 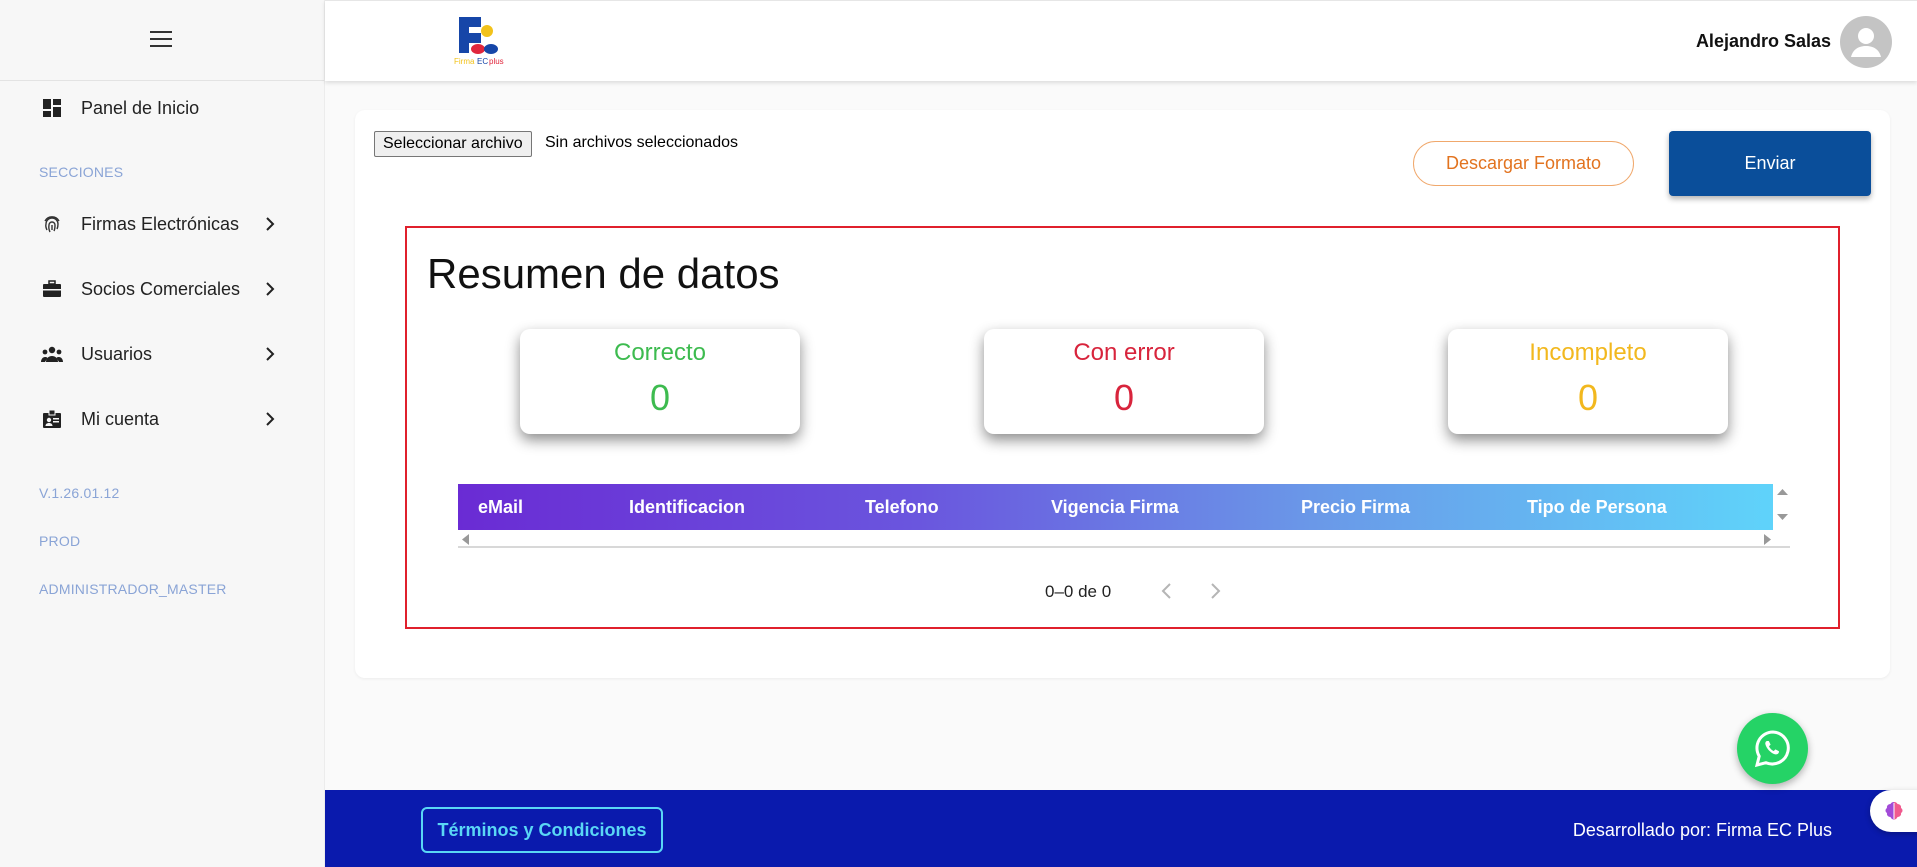 What do you see at coordinates (1702, 830) in the screenshot?
I see `developer-credit: Desarrollado por: Firma EC Plus` at bounding box center [1702, 830].